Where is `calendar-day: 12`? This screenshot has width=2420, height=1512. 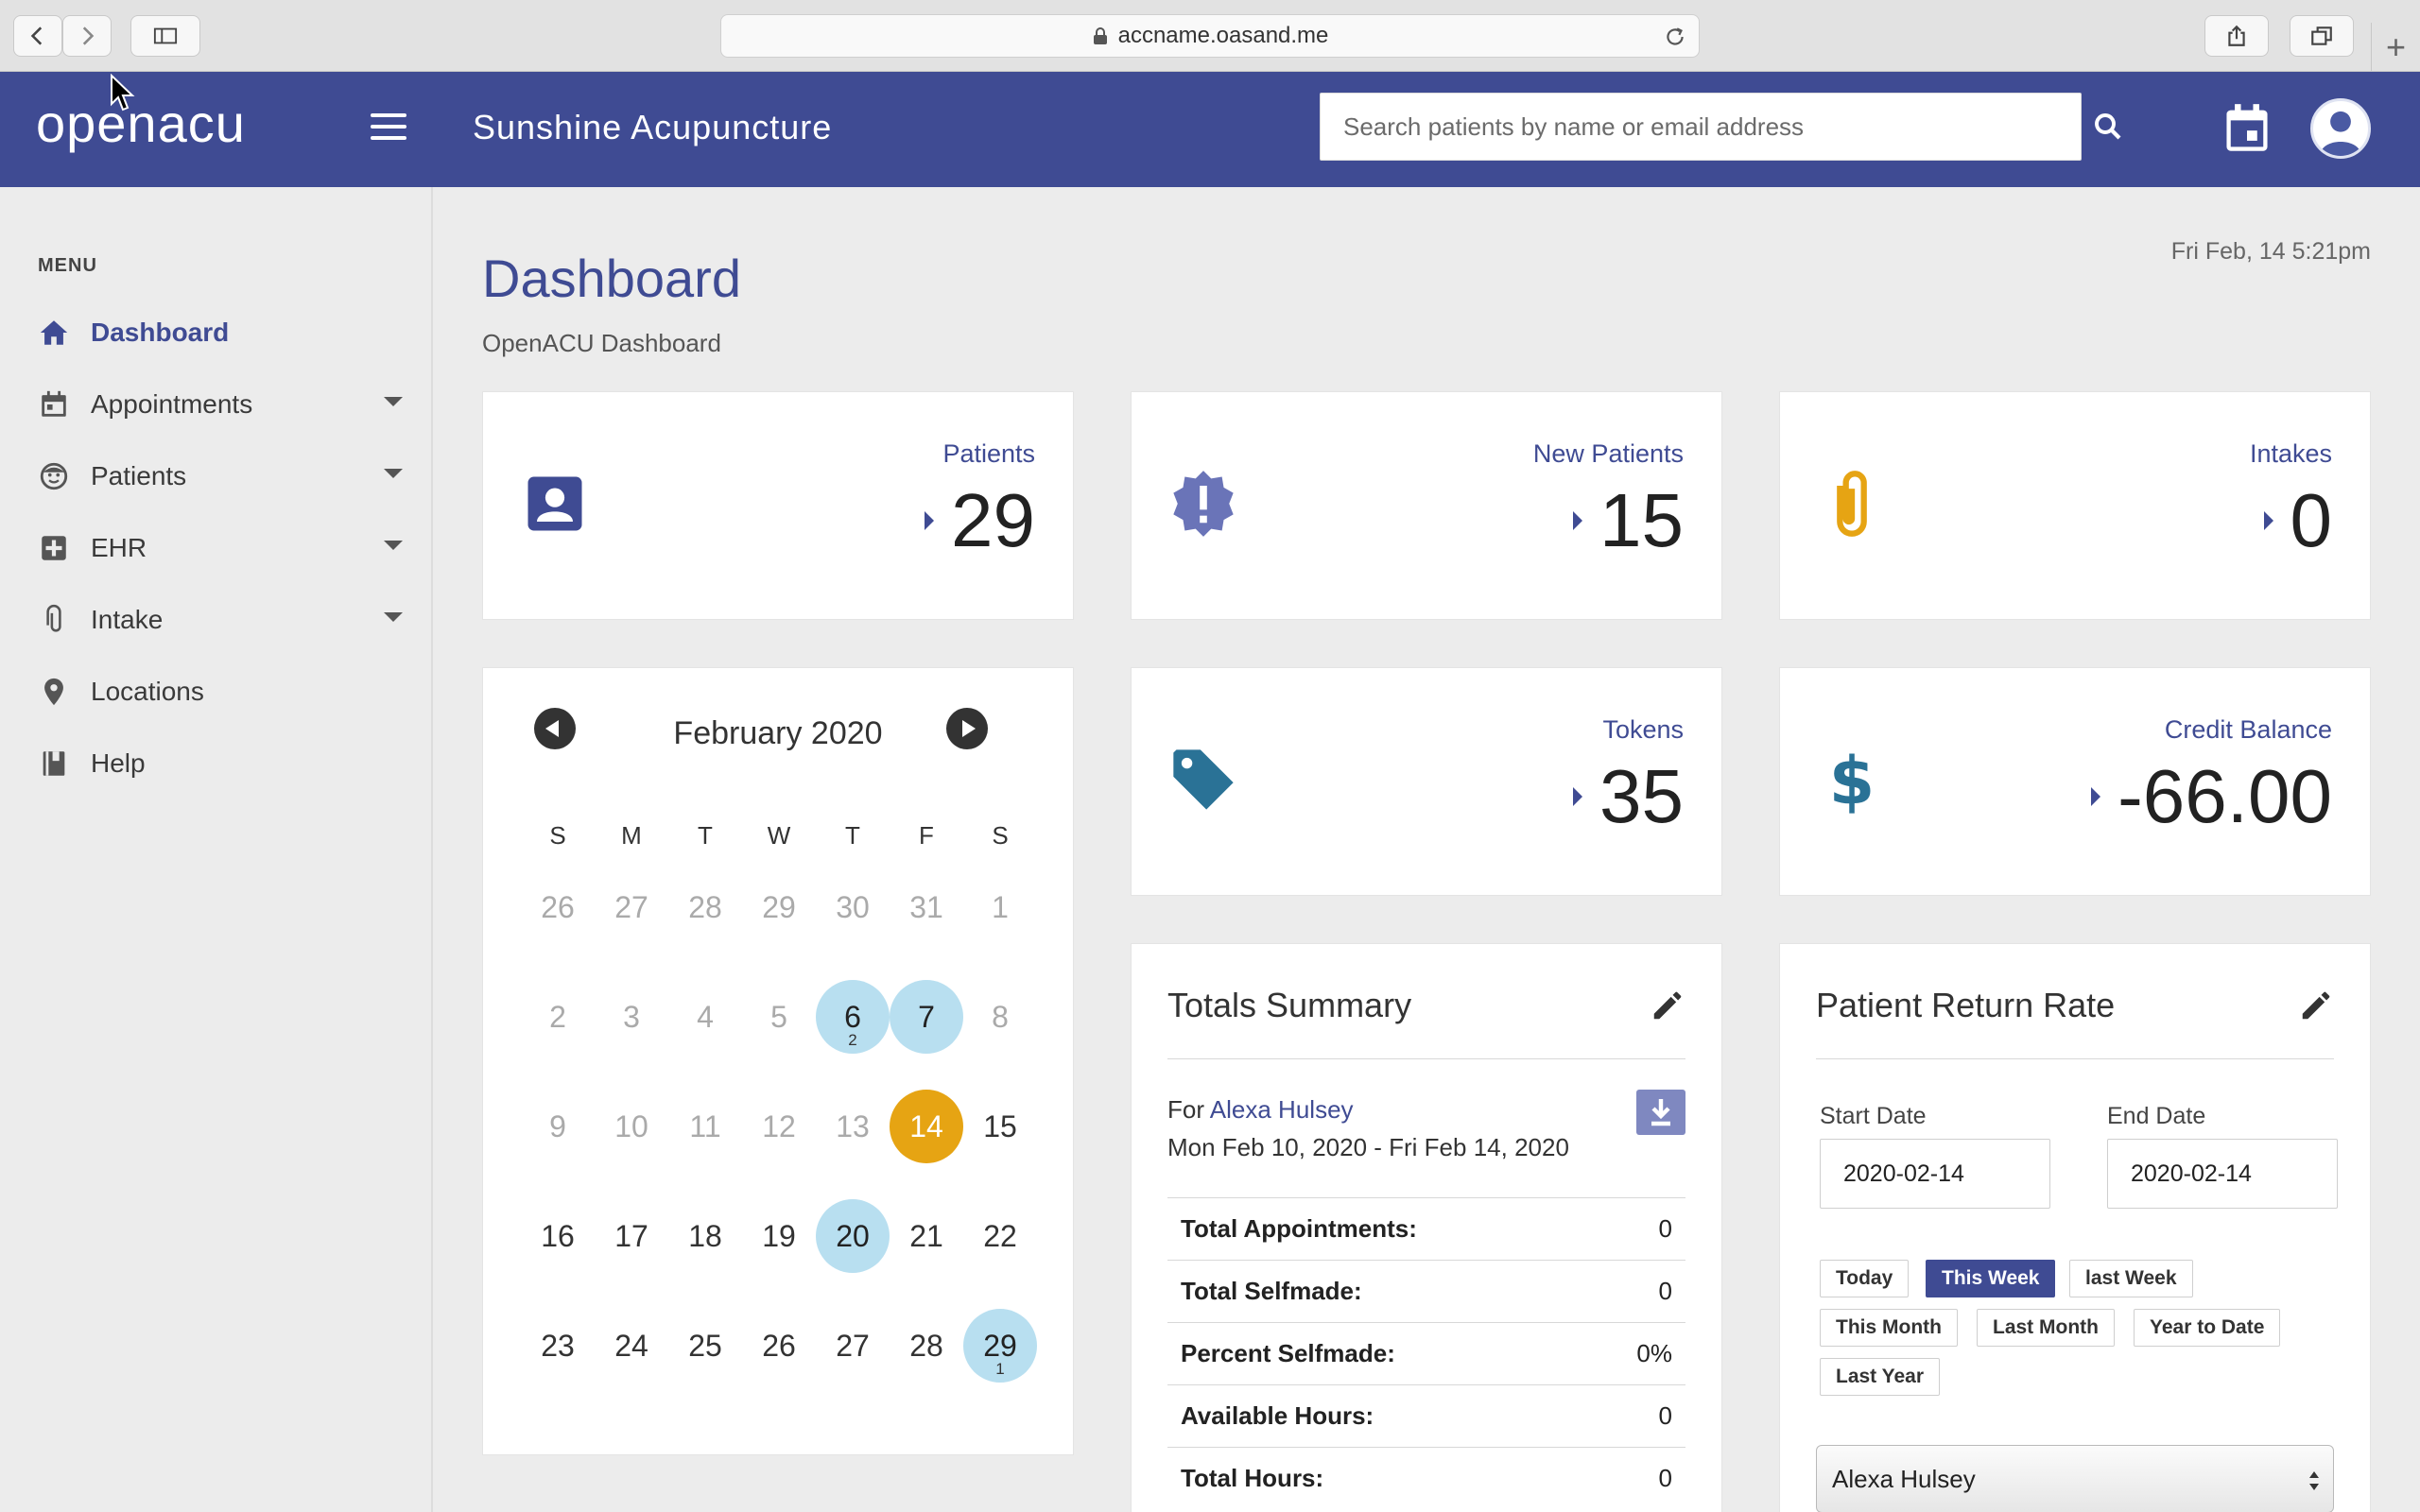
calendar-day: 12 is located at coordinates (779, 1126).